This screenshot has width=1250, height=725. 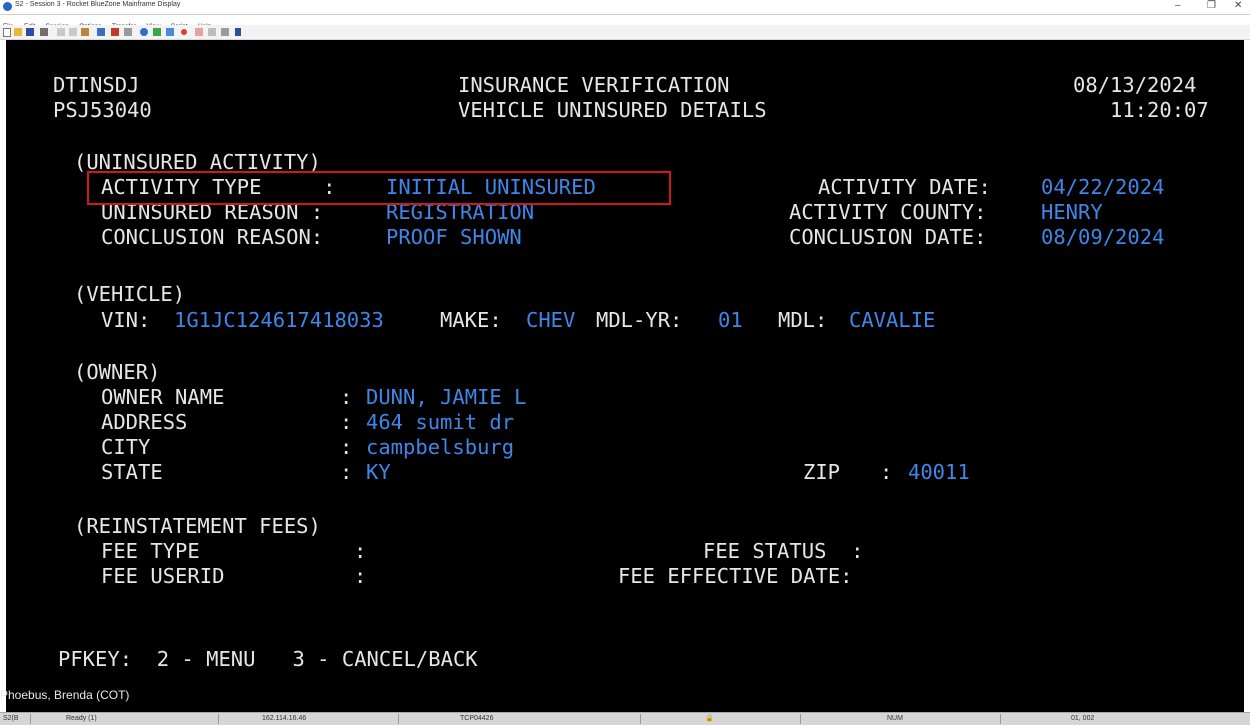 What do you see at coordinates (346, 422) in the screenshot?
I see `address-colon: :` at bounding box center [346, 422].